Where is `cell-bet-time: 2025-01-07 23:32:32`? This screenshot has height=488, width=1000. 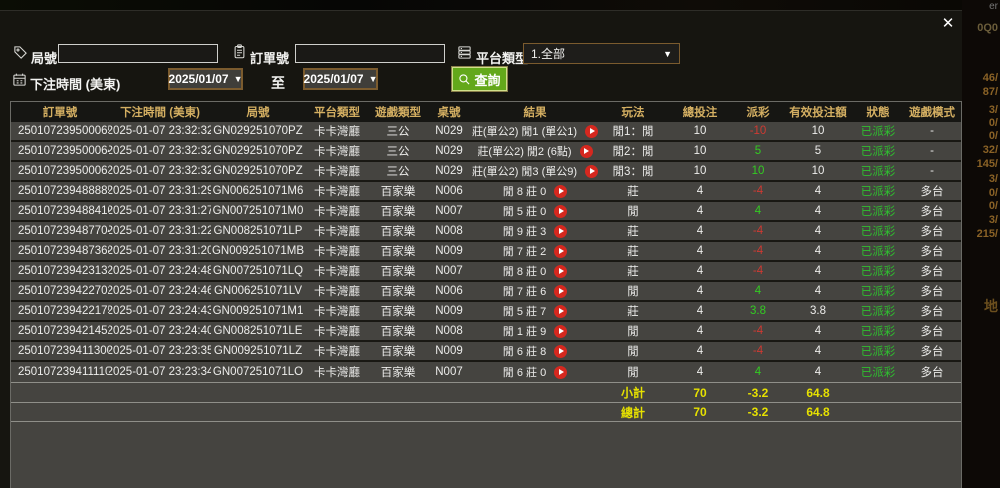
cell-bet-time: 2025-01-07 23:32:32 is located at coordinates (160, 171).